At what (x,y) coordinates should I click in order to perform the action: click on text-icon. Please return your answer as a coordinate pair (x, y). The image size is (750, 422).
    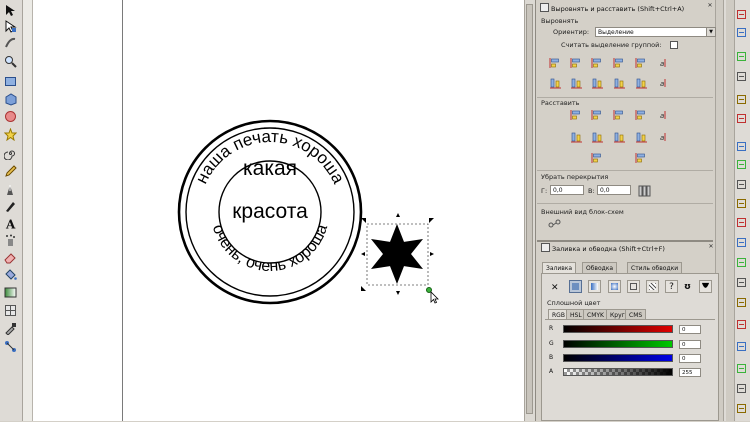
    Looking at the image, I should click on (741, 346).